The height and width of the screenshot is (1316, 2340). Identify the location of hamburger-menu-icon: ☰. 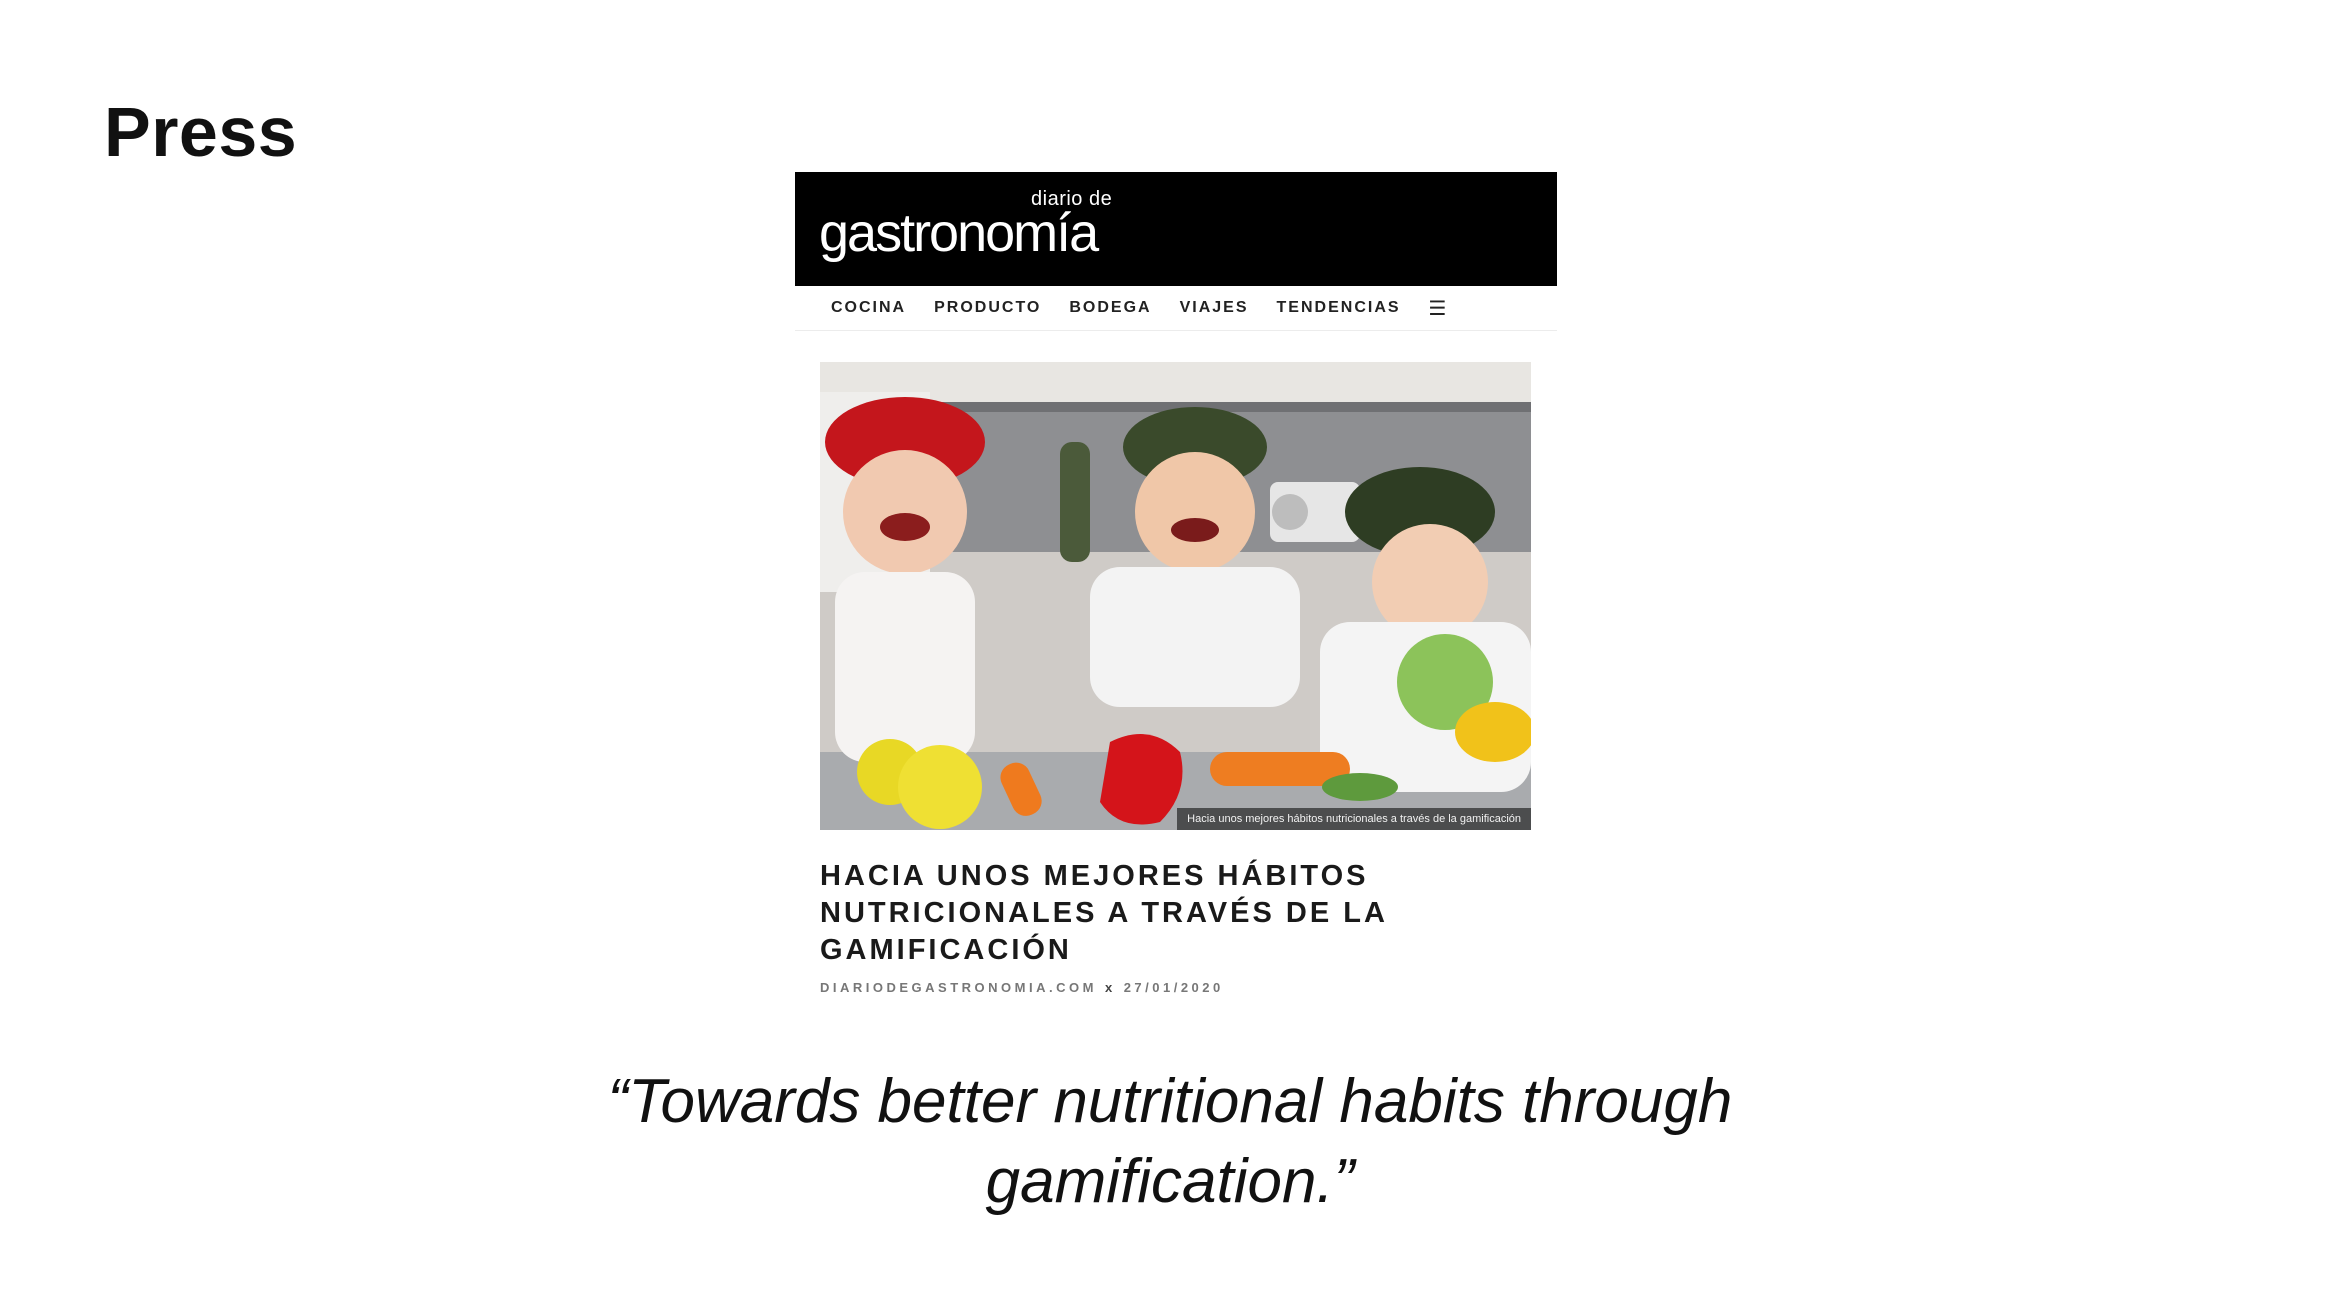
(1438, 308).